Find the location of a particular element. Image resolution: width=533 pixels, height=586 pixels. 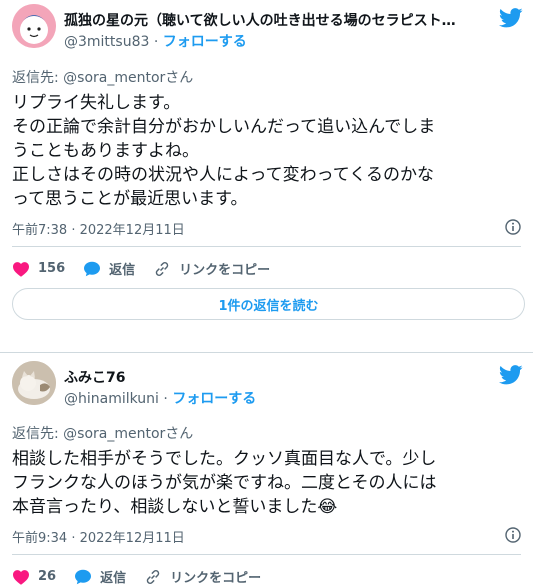

handle-row: @3mittsu83 · フォローする is located at coordinates (155, 41).